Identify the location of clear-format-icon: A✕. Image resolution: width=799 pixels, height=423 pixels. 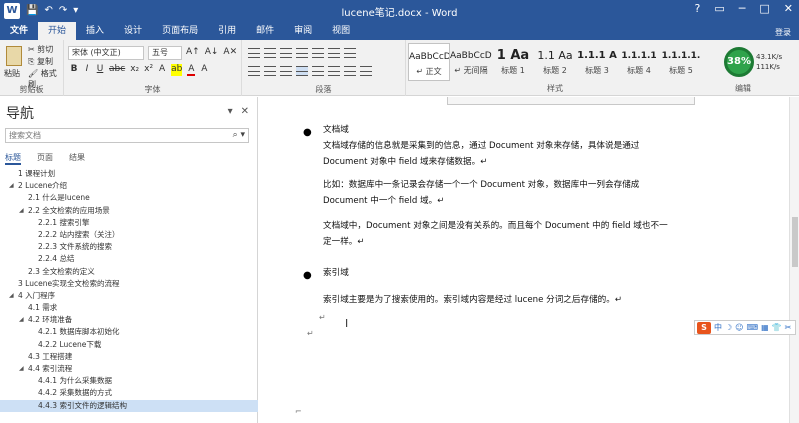
(230, 52).